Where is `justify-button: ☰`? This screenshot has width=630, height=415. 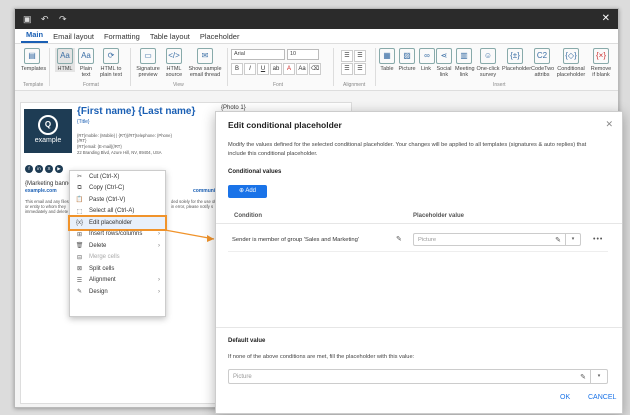 justify-button: ☰ is located at coordinates (360, 69).